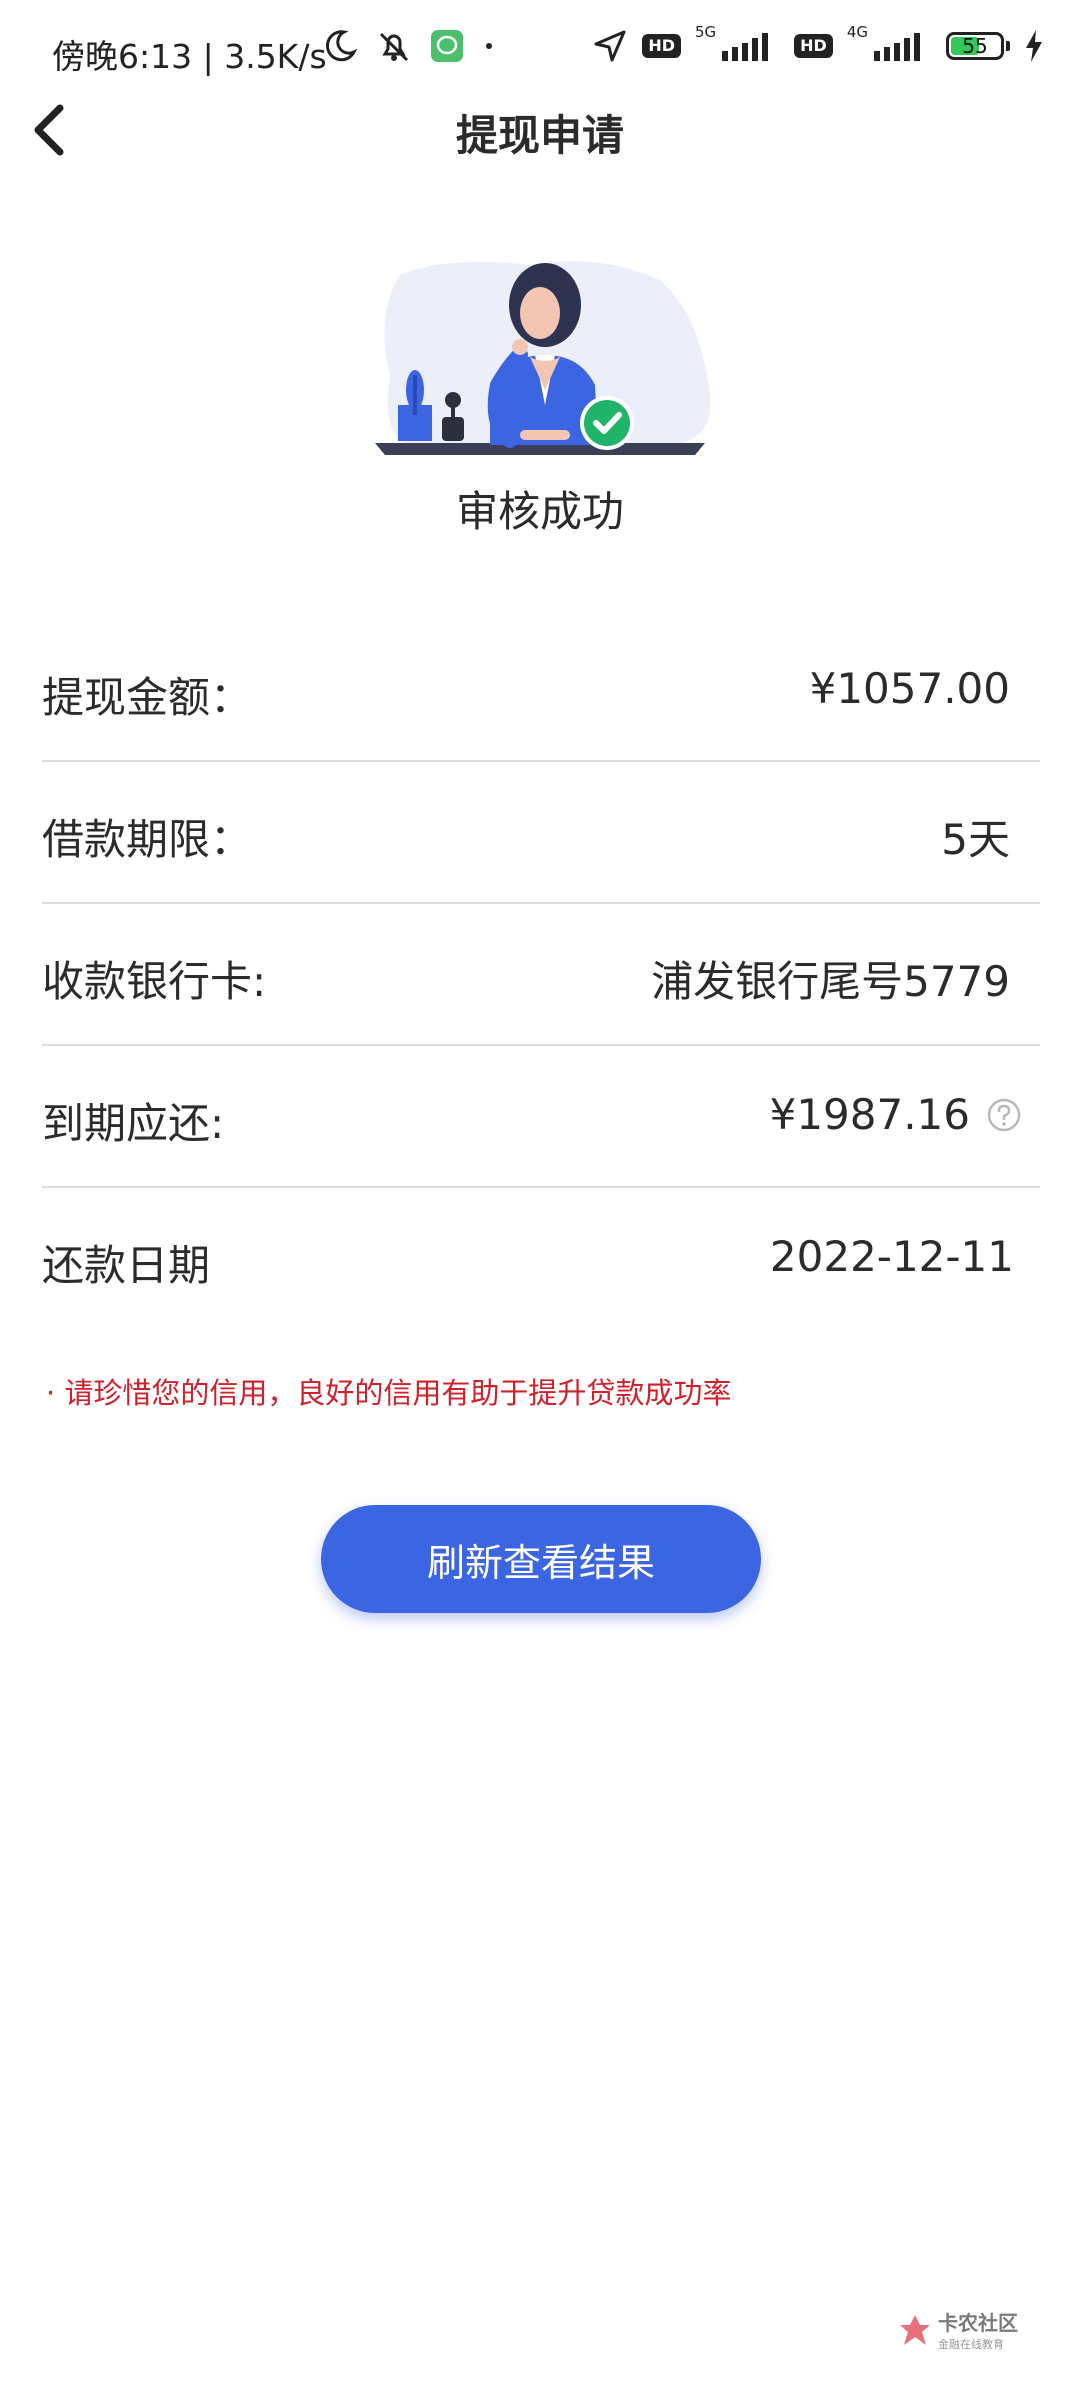  What do you see at coordinates (975, 839) in the screenshot?
I see `info-value: 5天` at bounding box center [975, 839].